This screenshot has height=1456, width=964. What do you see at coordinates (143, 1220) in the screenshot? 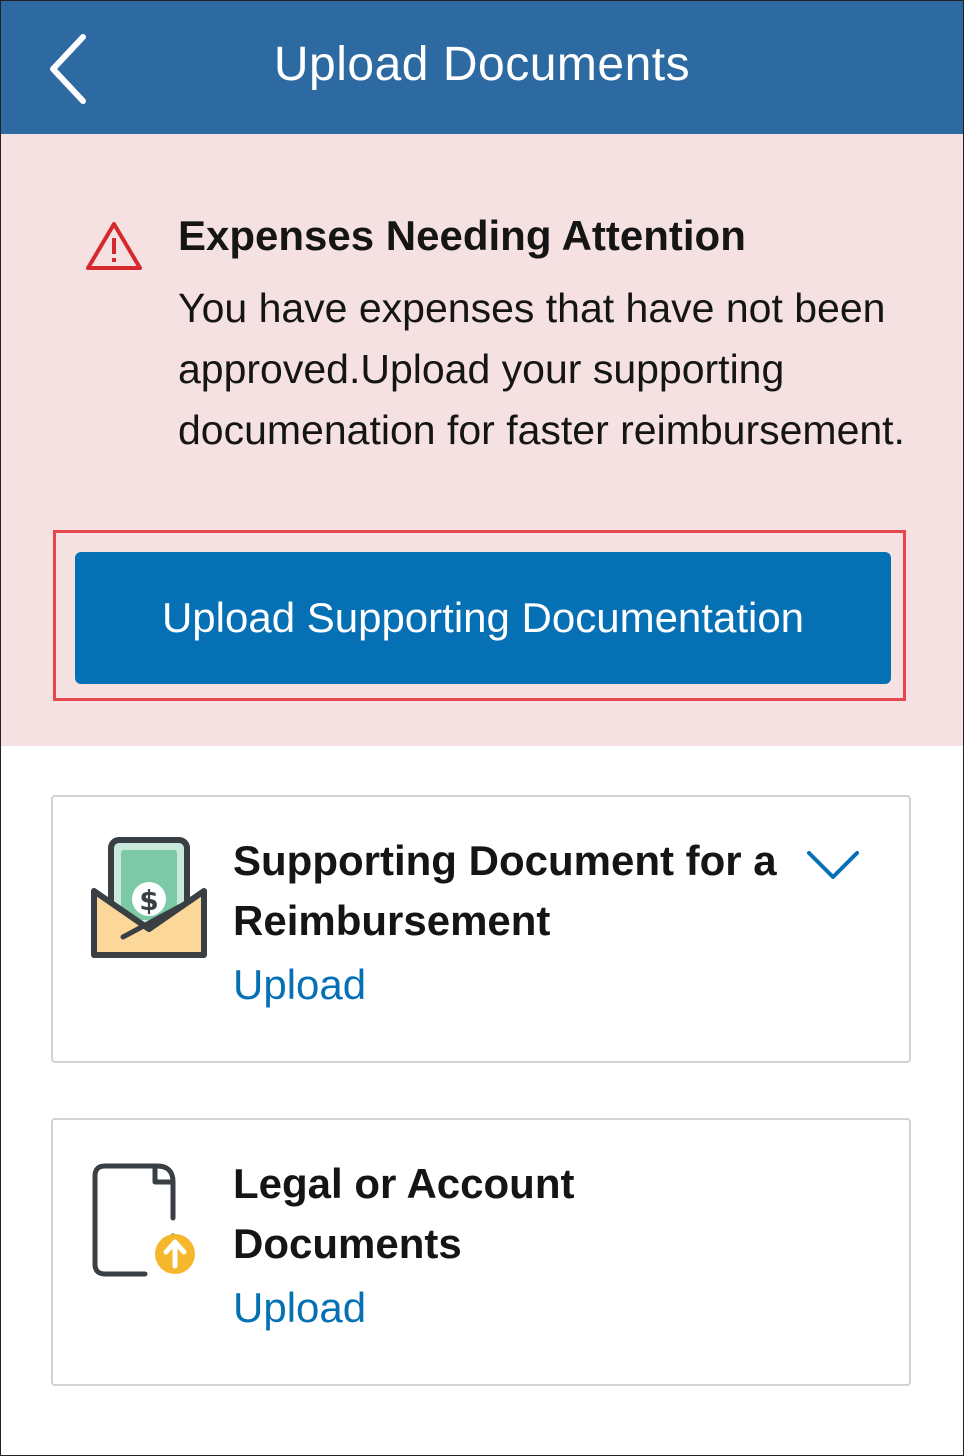
I see `document-upload-icon` at bounding box center [143, 1220].